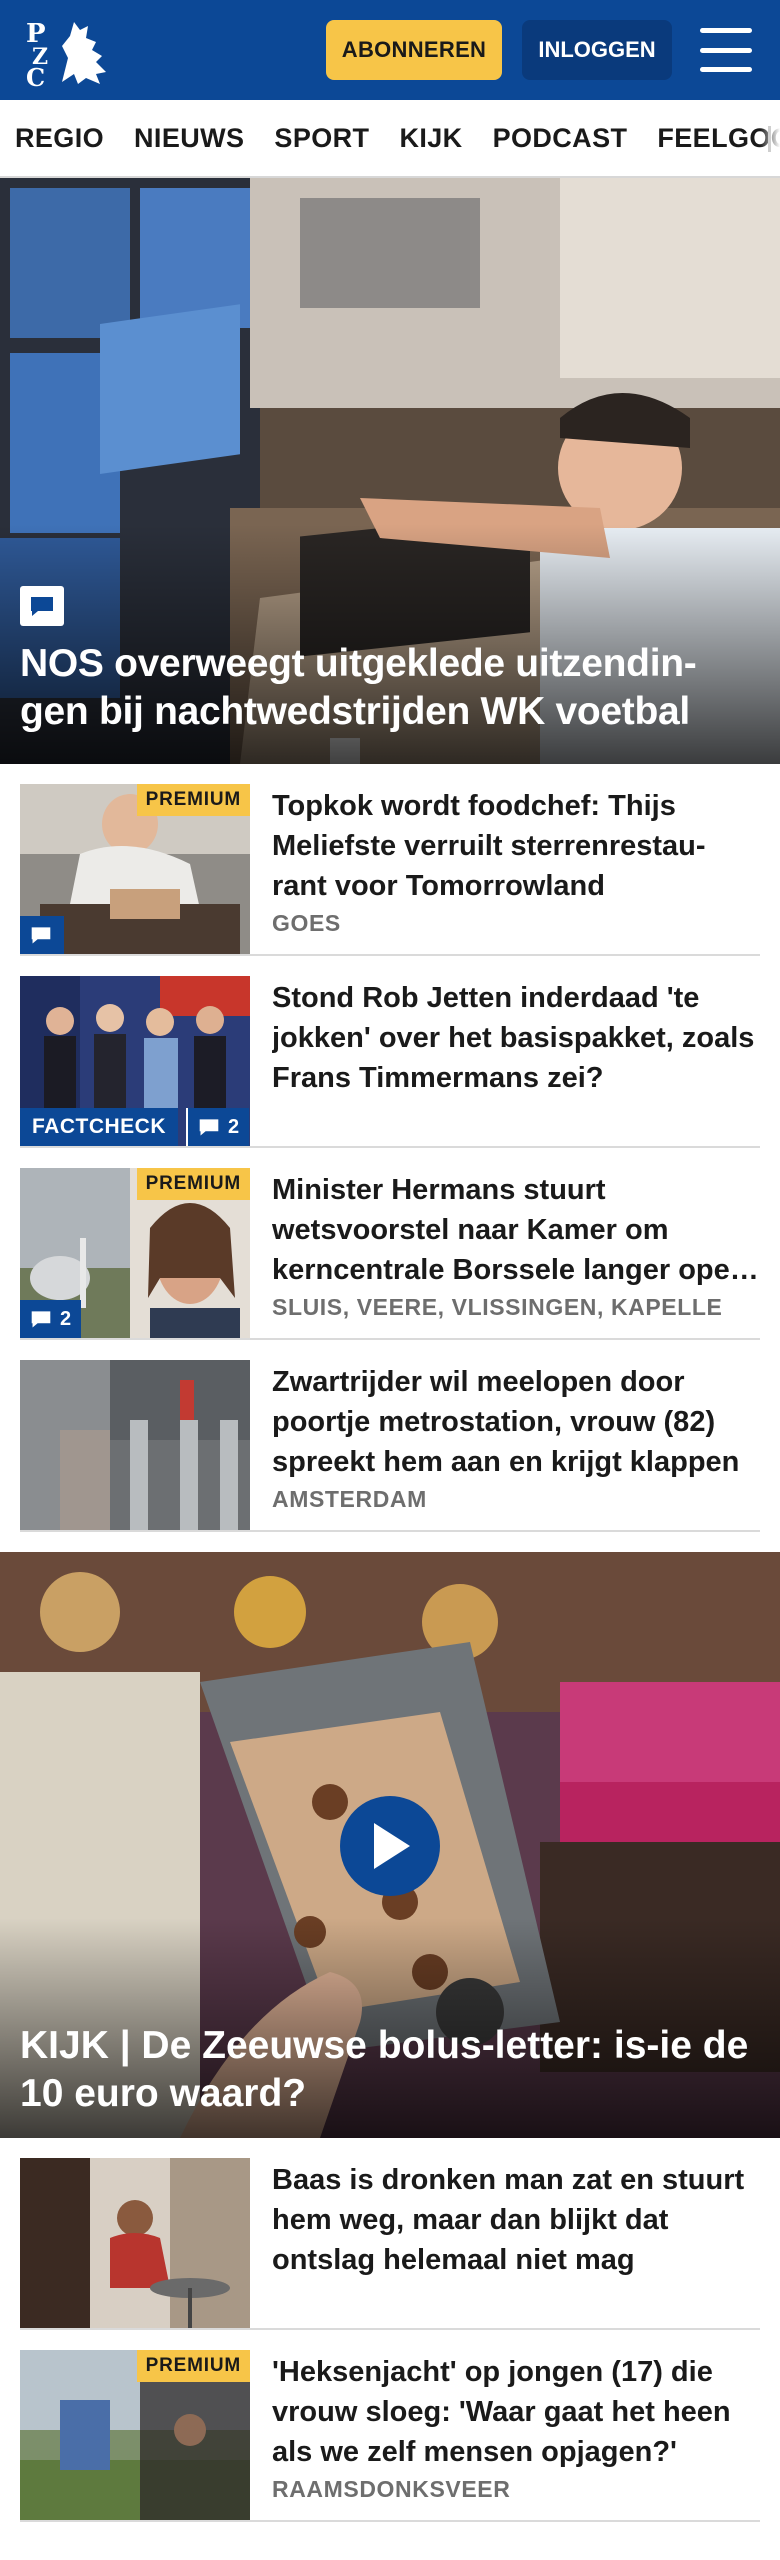 The image size is (780, 2560). I want to click on subscribe-button: ABONNEREN, so click(414, 50).